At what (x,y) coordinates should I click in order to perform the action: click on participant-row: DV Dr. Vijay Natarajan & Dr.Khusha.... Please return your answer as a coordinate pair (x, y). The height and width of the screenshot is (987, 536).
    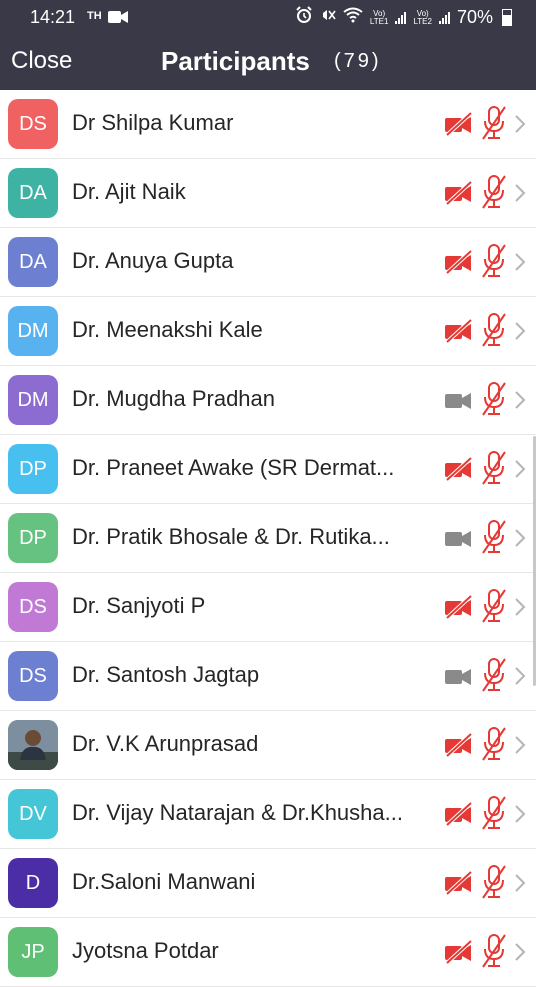
    Looking at the image, I should click on (268, 814).